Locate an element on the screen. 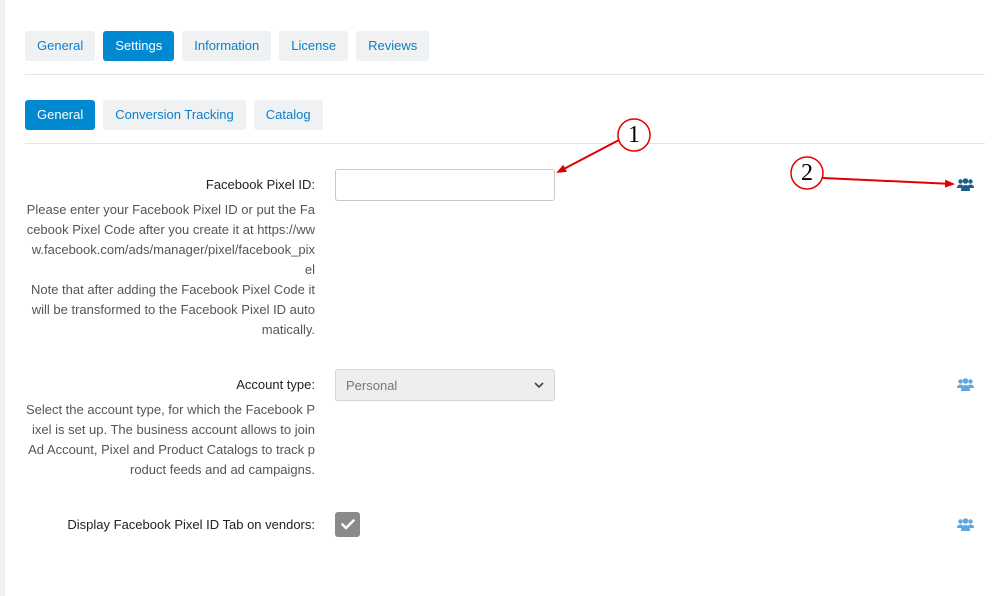 Image resolution: width=1004 pixels, height=596 pixels. tab-license: License is located at coordinates (314, 46).